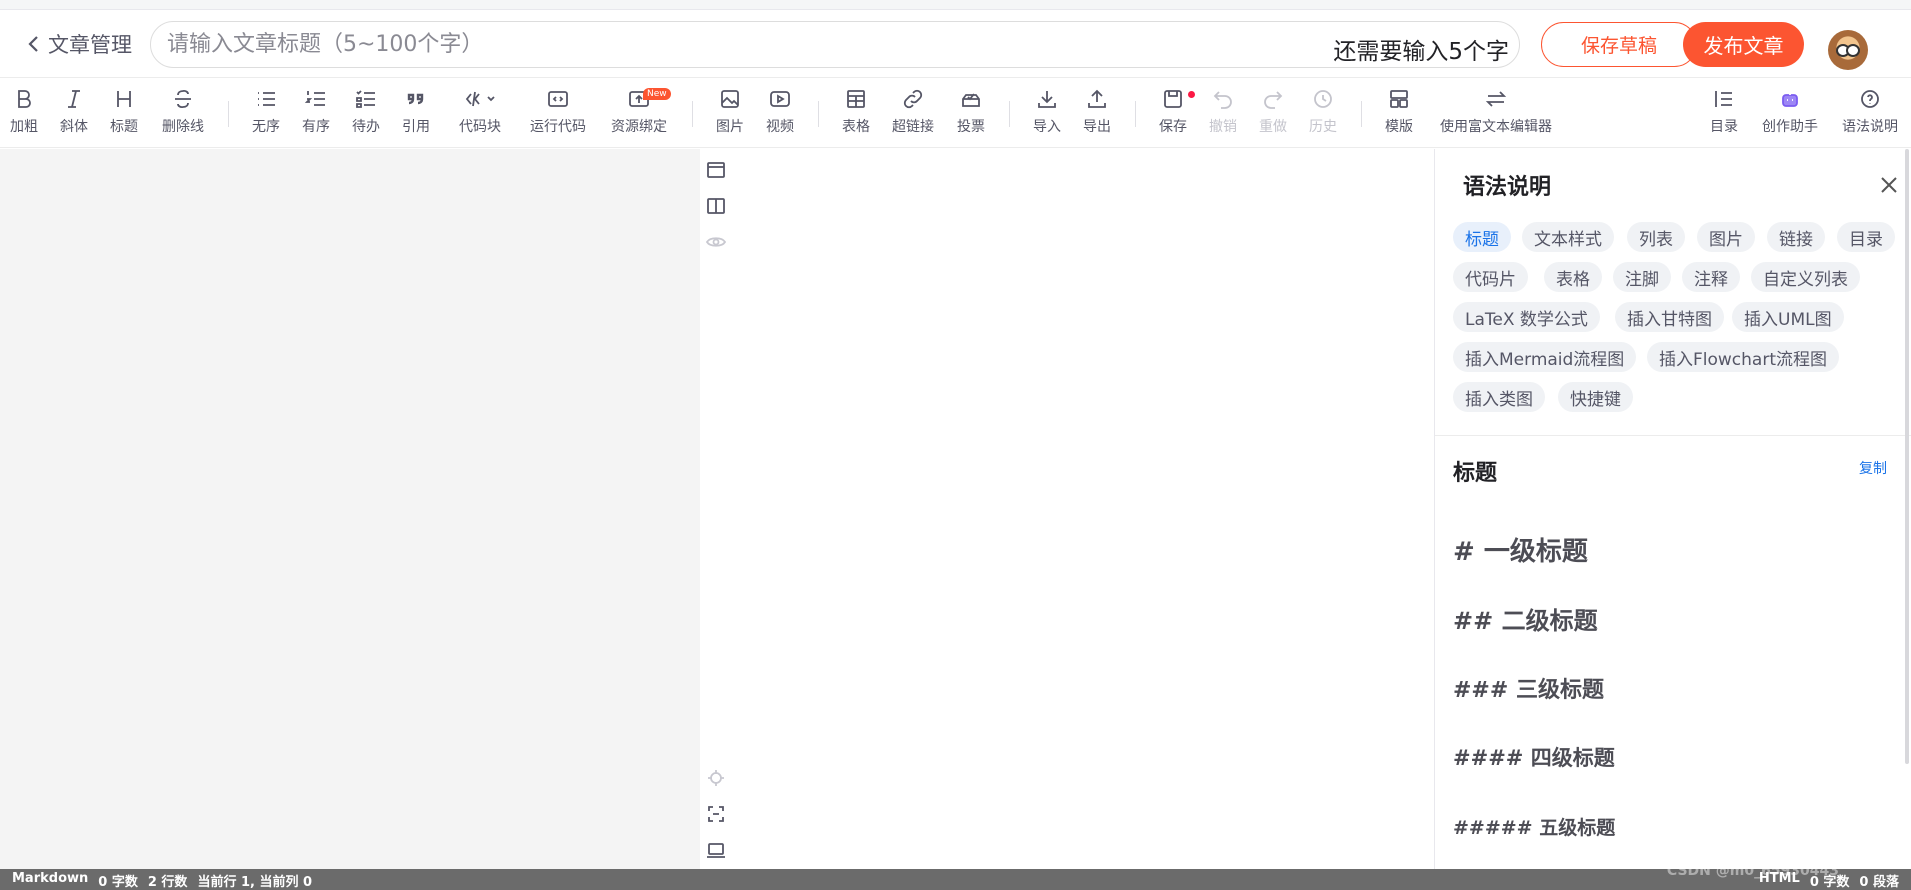 The image size is (1911, 890). Describe the element at coordinates (1743, 44) in the screenshot. I see `publish-article-button: 发布文章` at that location.